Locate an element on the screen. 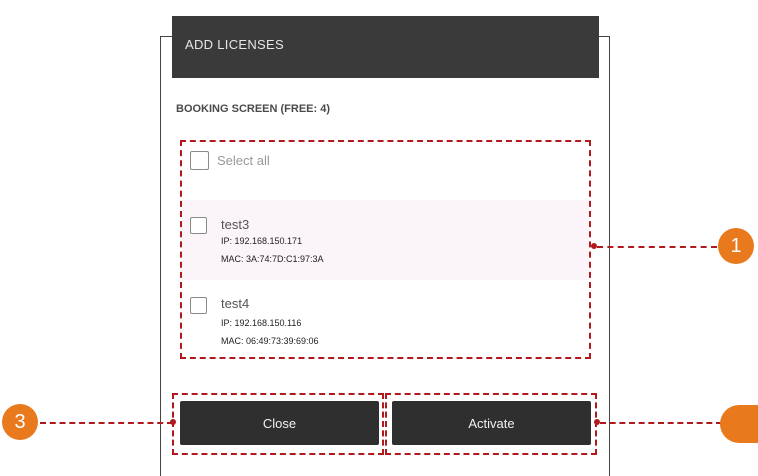 The width and height of the screenshot is (758, 476). activate-button: Activate is located at coordinates (491, 423).